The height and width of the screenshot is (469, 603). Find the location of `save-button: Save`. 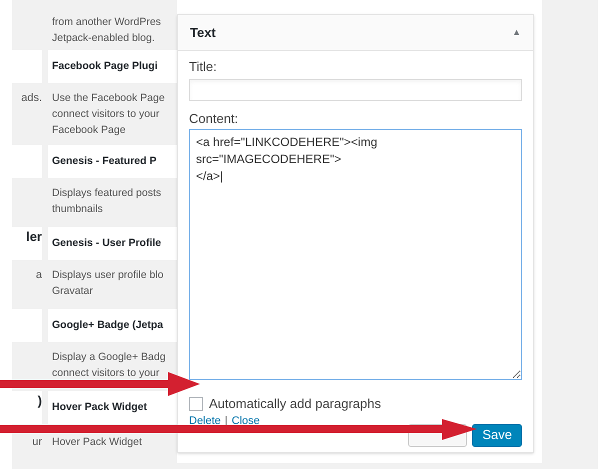

save-button: Save is located at coordinates (497, 435).